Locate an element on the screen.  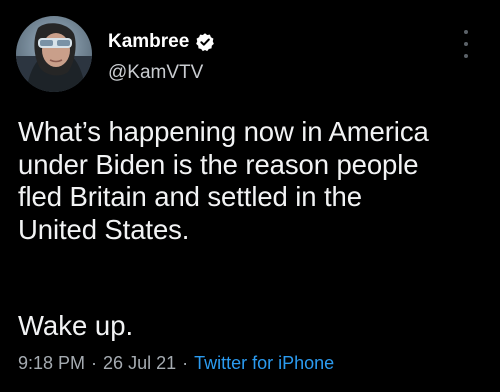
more-vertical-icon-dot-middle is located at coordinates (466, 44).